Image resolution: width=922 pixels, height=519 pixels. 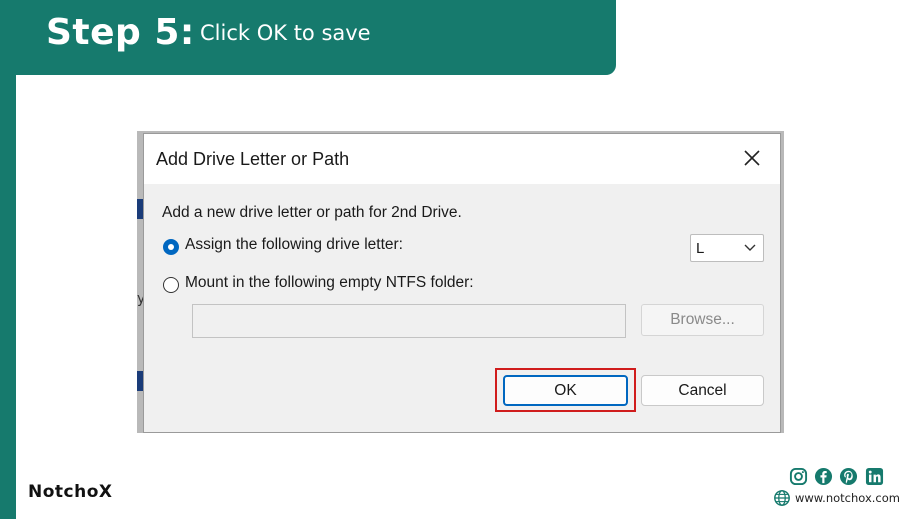 What do you see at coordinates (727, 248) in the screenshot?
I see `drive-letter-select: L` at bounding box center [727, 248].